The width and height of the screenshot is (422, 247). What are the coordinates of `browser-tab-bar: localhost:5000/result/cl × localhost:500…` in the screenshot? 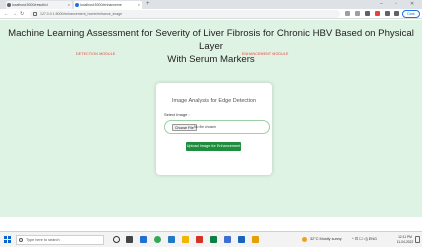 It's located at (211, 4).